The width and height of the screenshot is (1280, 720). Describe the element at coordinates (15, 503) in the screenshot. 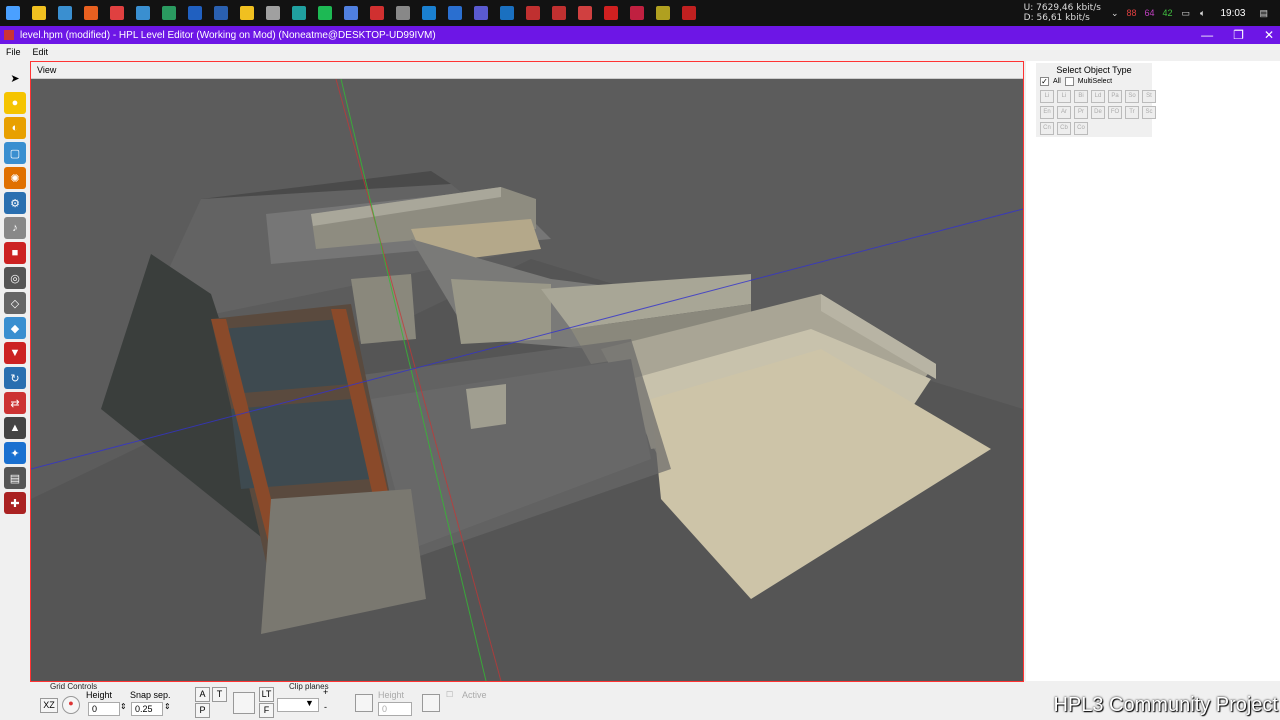

I see `pick-tool: ✚` at that location.